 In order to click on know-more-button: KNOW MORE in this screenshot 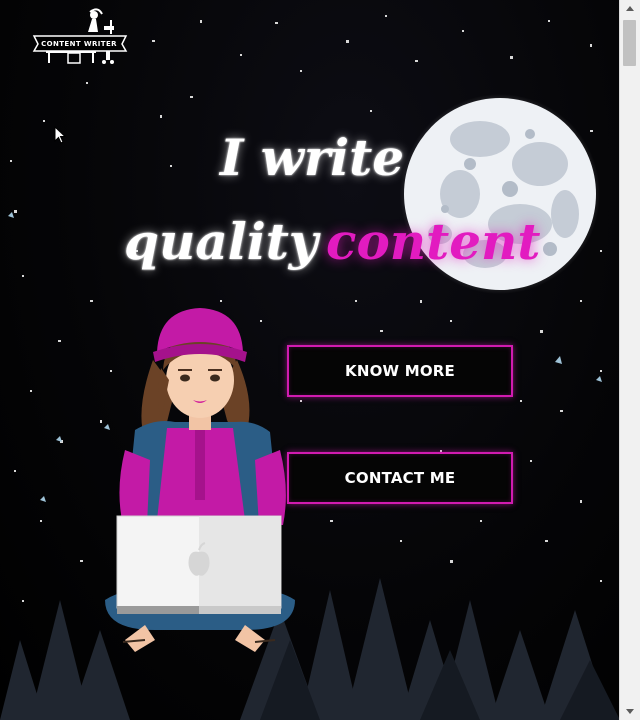, I will do `click(400, 371)`.